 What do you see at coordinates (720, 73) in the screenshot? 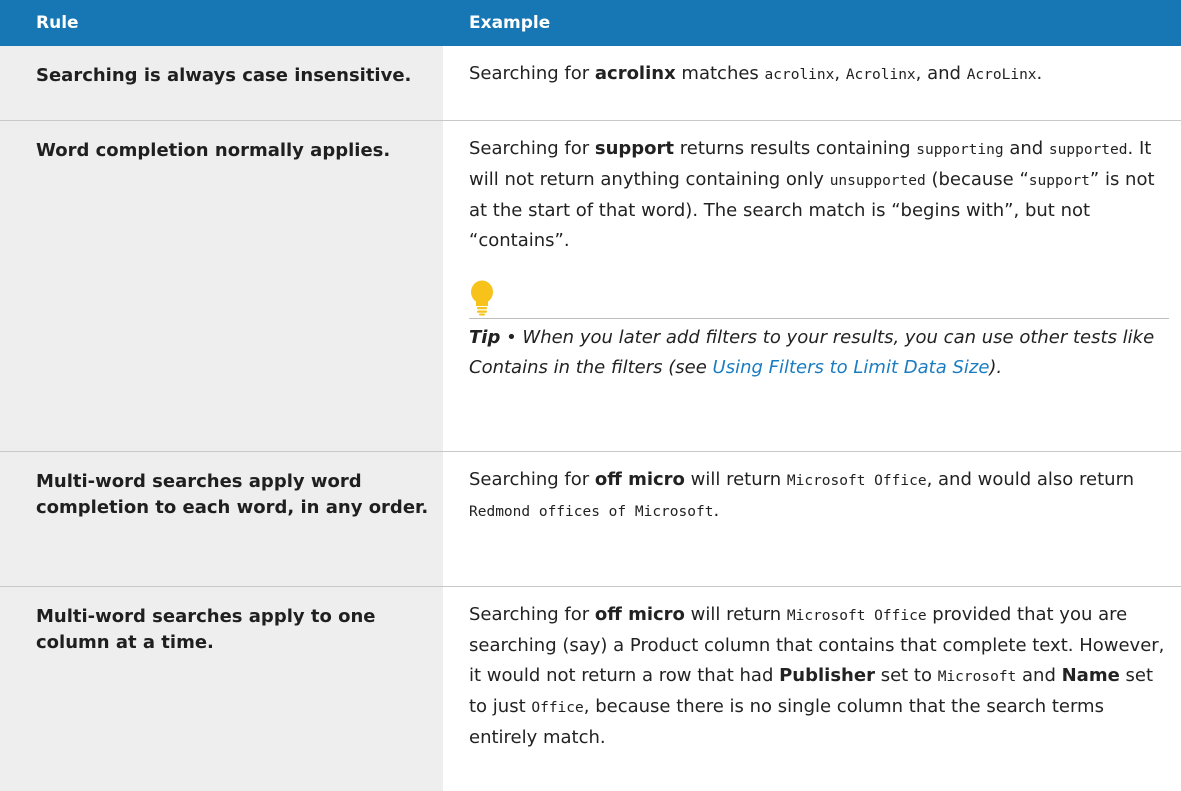
I see `text: matches` at bounding box center [720, 73].